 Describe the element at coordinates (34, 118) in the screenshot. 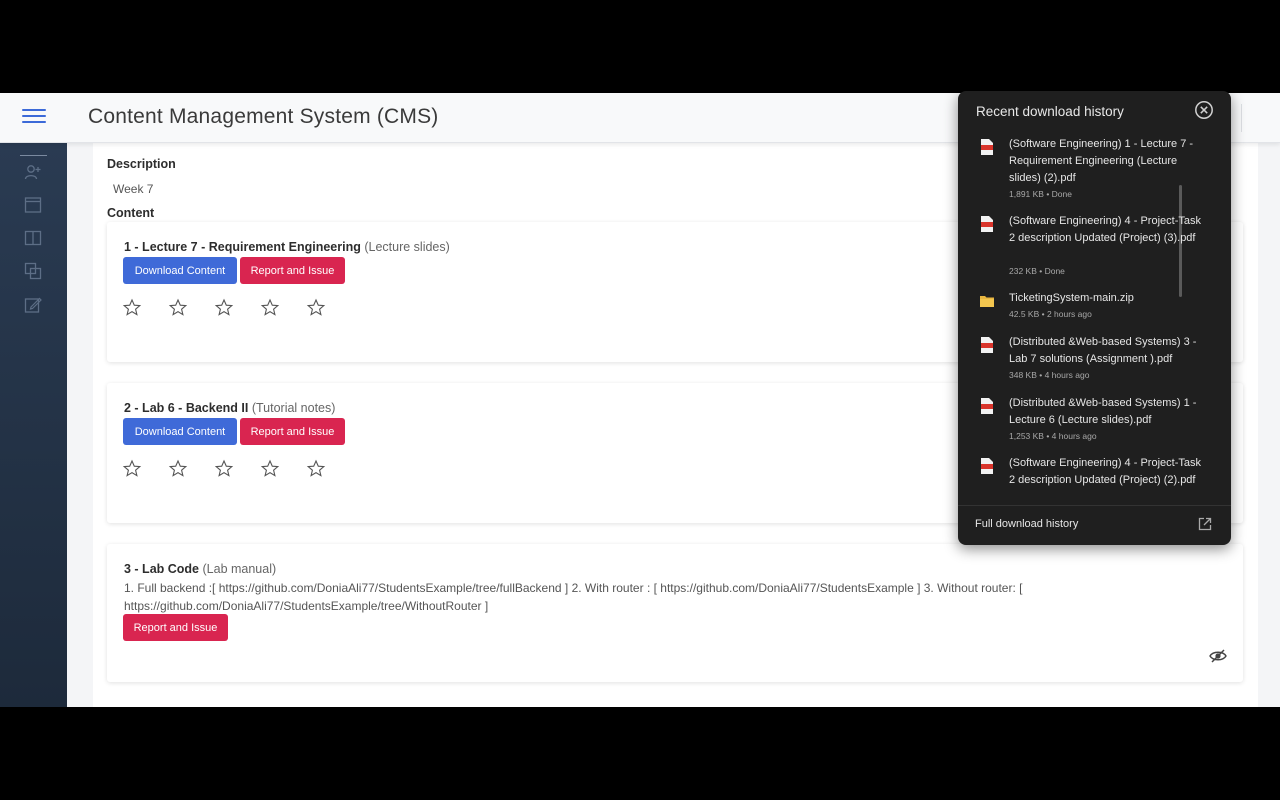

I see `hamburger-menu-icon` at that location.